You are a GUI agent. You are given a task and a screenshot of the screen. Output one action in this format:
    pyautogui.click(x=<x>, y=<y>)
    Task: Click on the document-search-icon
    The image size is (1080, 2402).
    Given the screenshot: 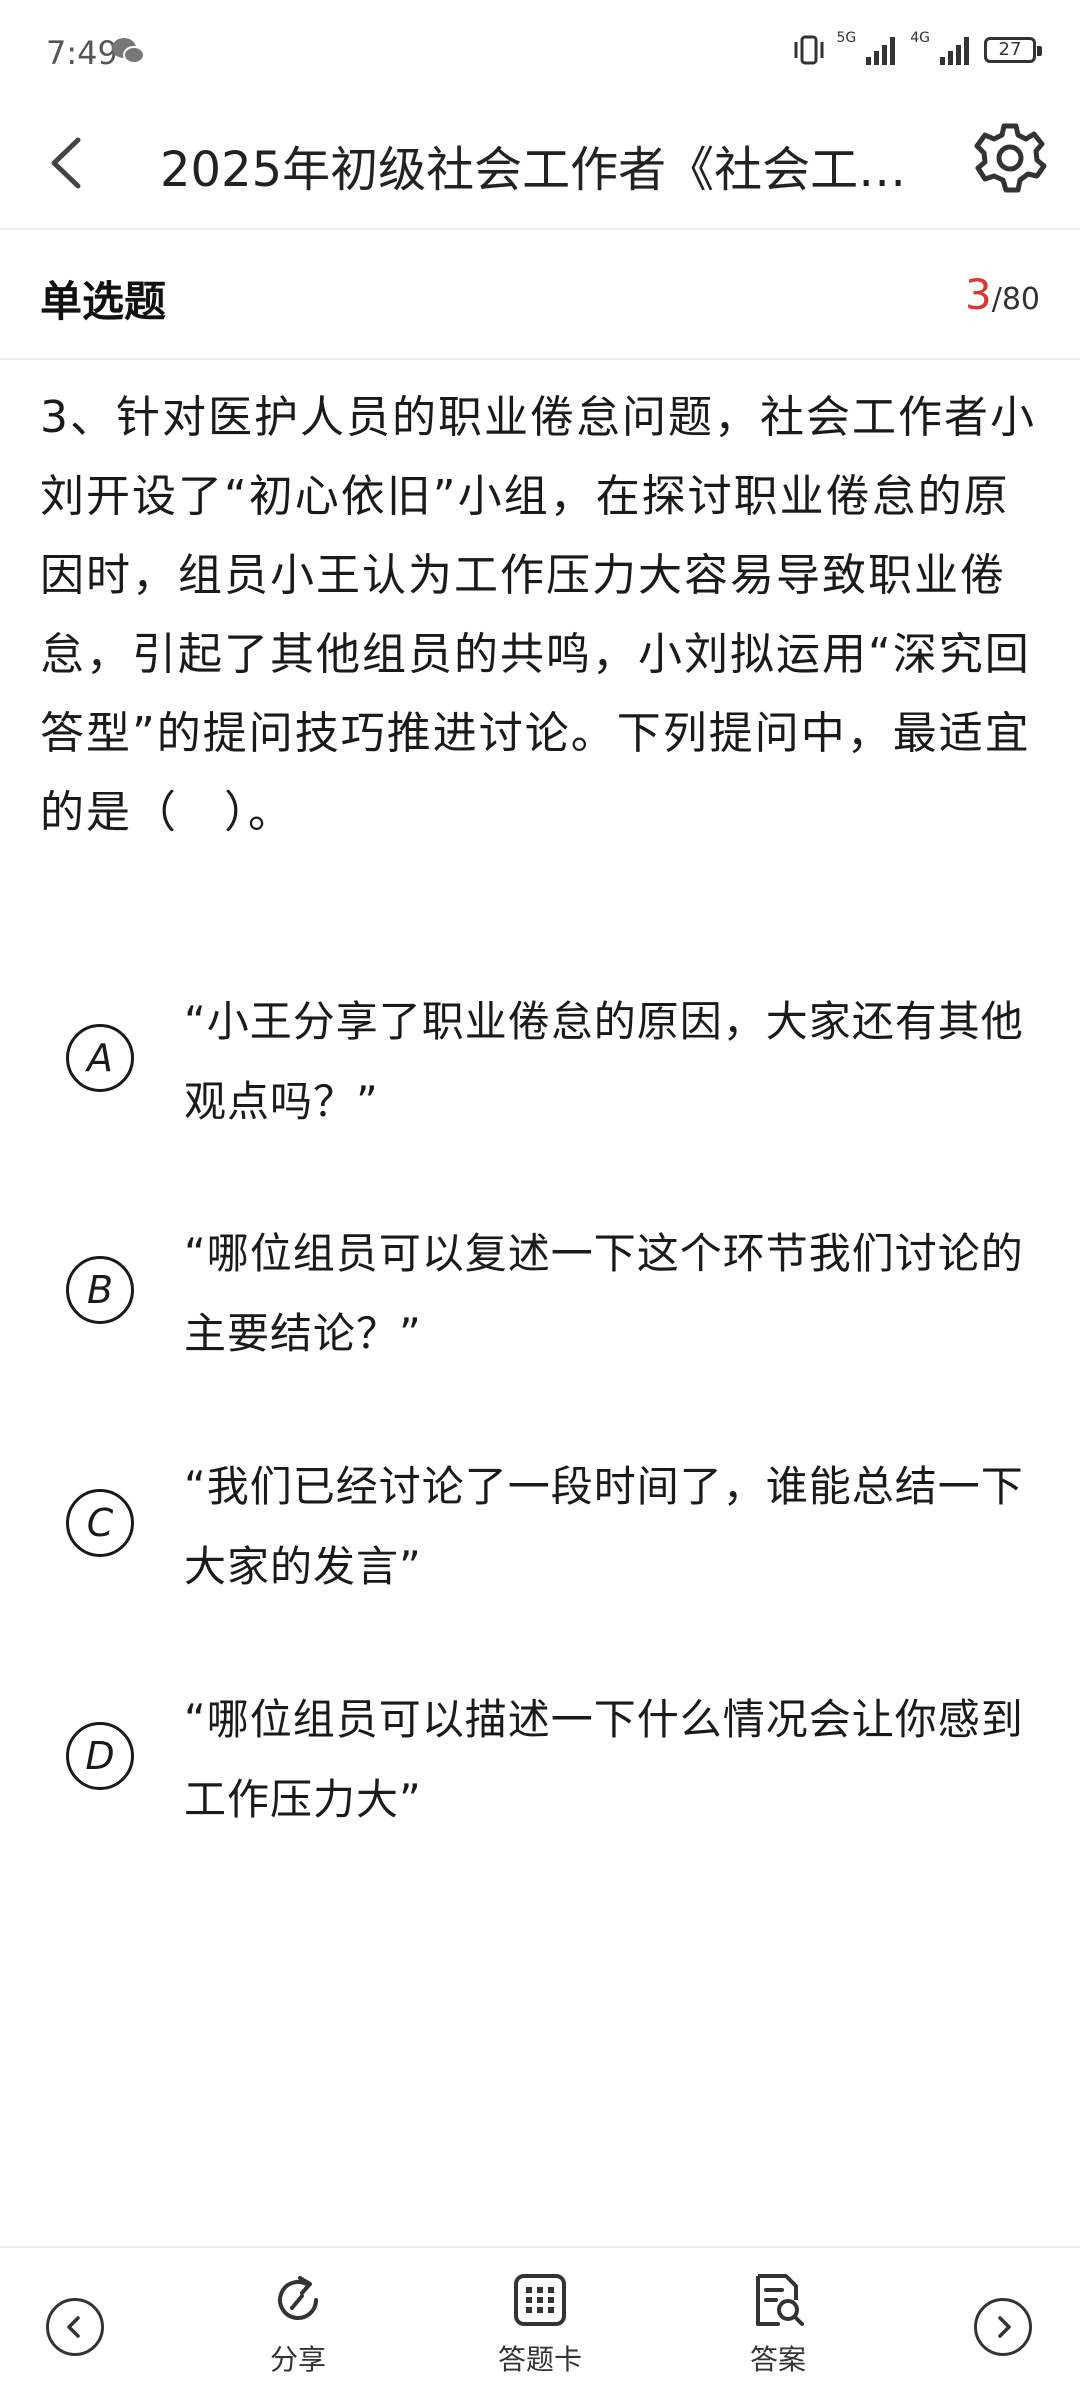 What is the action you would take?
    pyautogui.click(x=780, y=2300)
    